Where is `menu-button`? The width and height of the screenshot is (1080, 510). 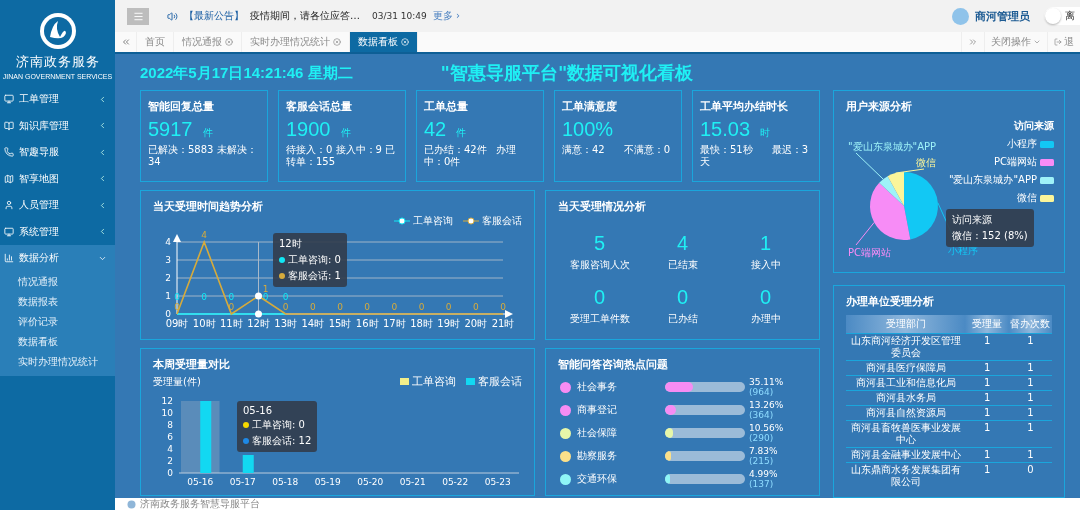 menu-button is located at coordinates (138, 16).